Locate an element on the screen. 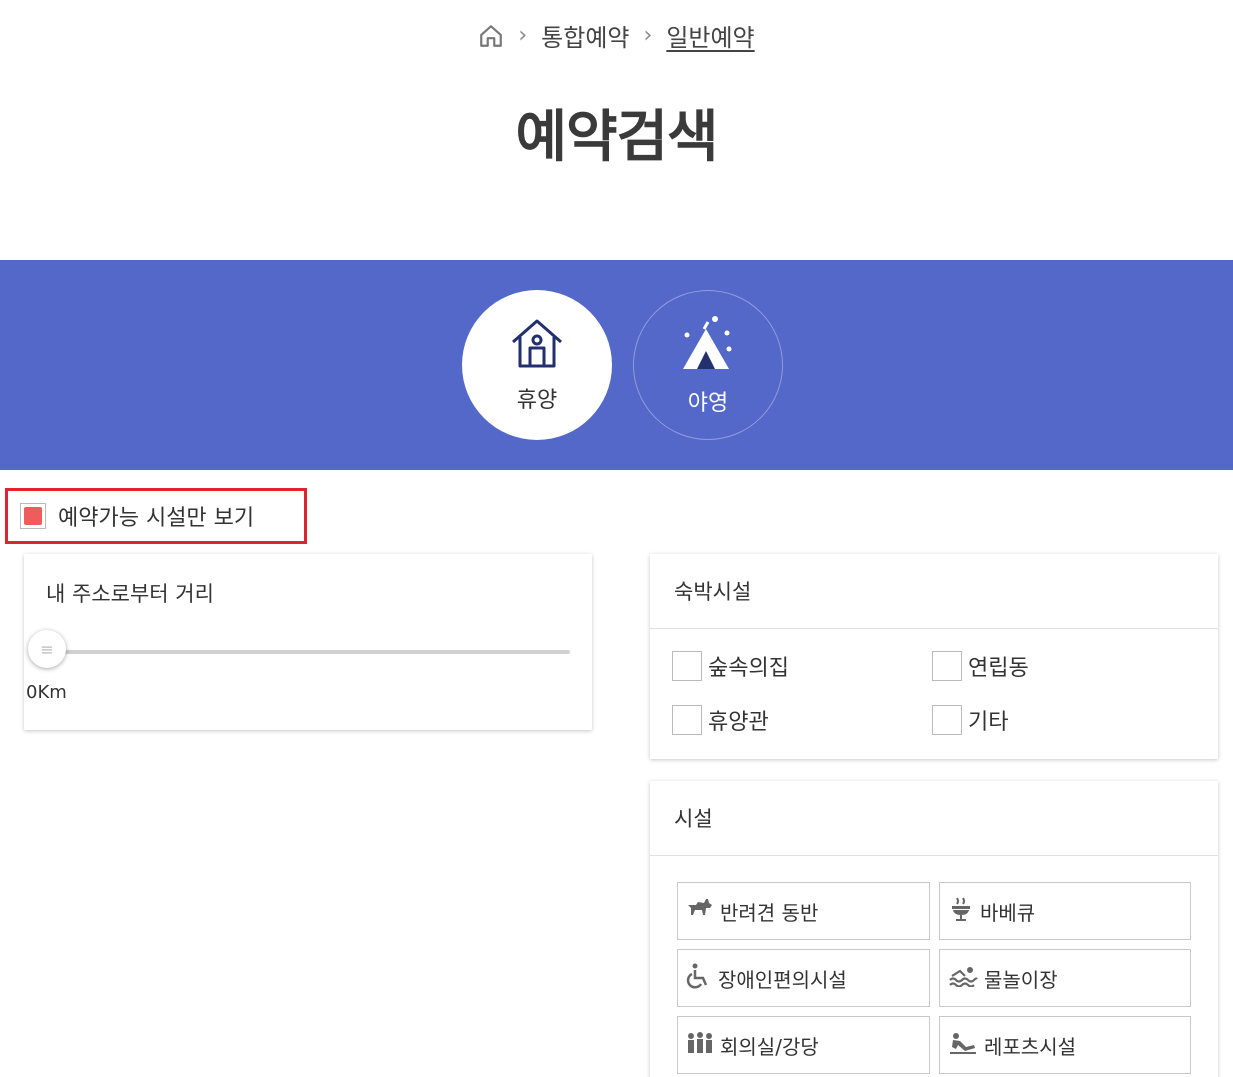  facility-label: 물놀이장 is located at coordinates (1021, 979).